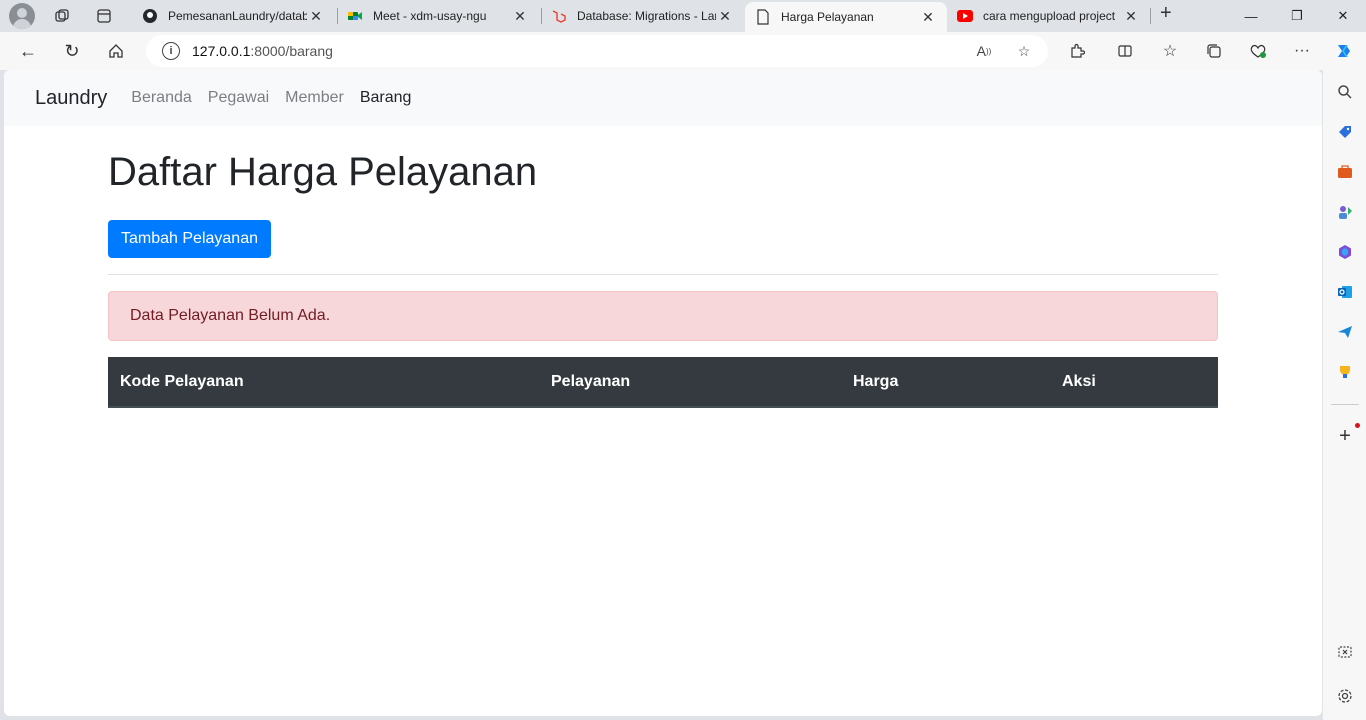  What do you see at coordinates (1024, 51) in the screenshot?
I see `favorite-star-icon: ☆` at bounding box center [1024, 51].